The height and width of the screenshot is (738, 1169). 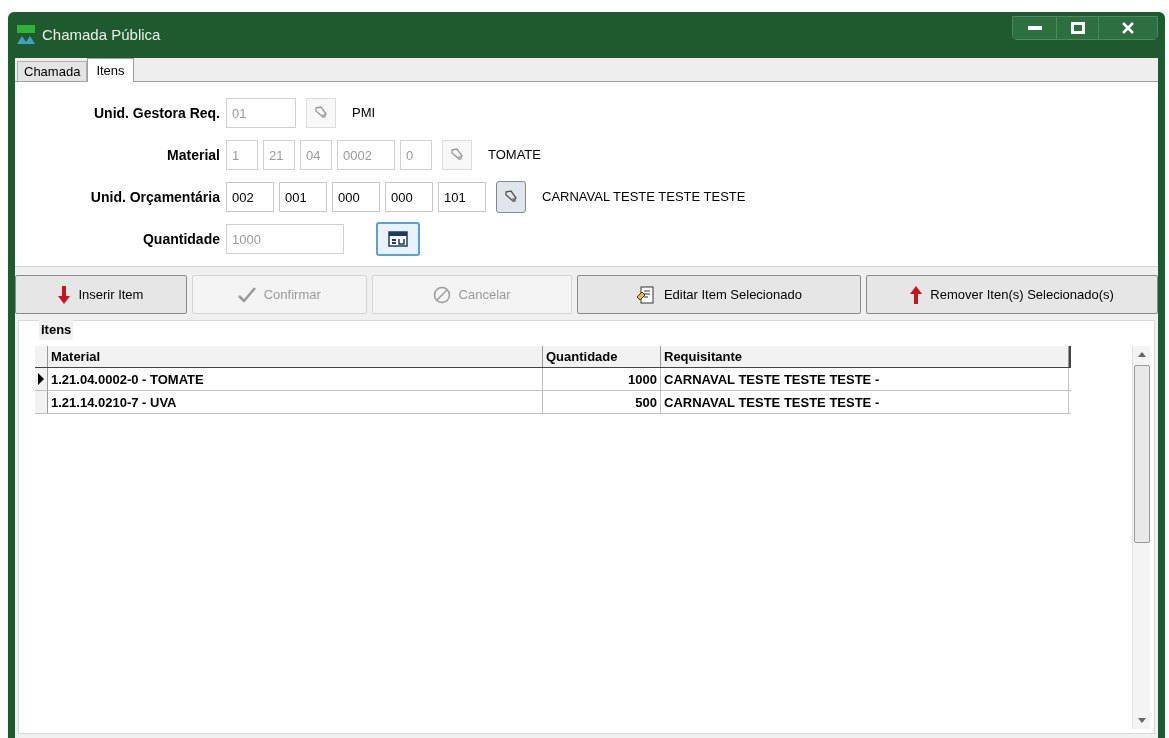 I want to click on column-header: Requisitante, so click(x=865, y=356).